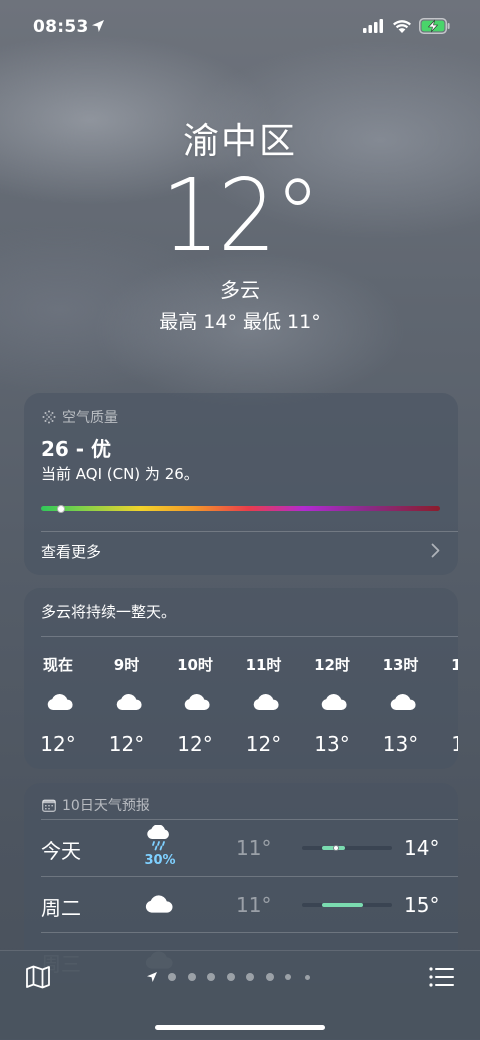  I want to click on ten-day-heading-label: 10日天气预报, so click(106, 806).